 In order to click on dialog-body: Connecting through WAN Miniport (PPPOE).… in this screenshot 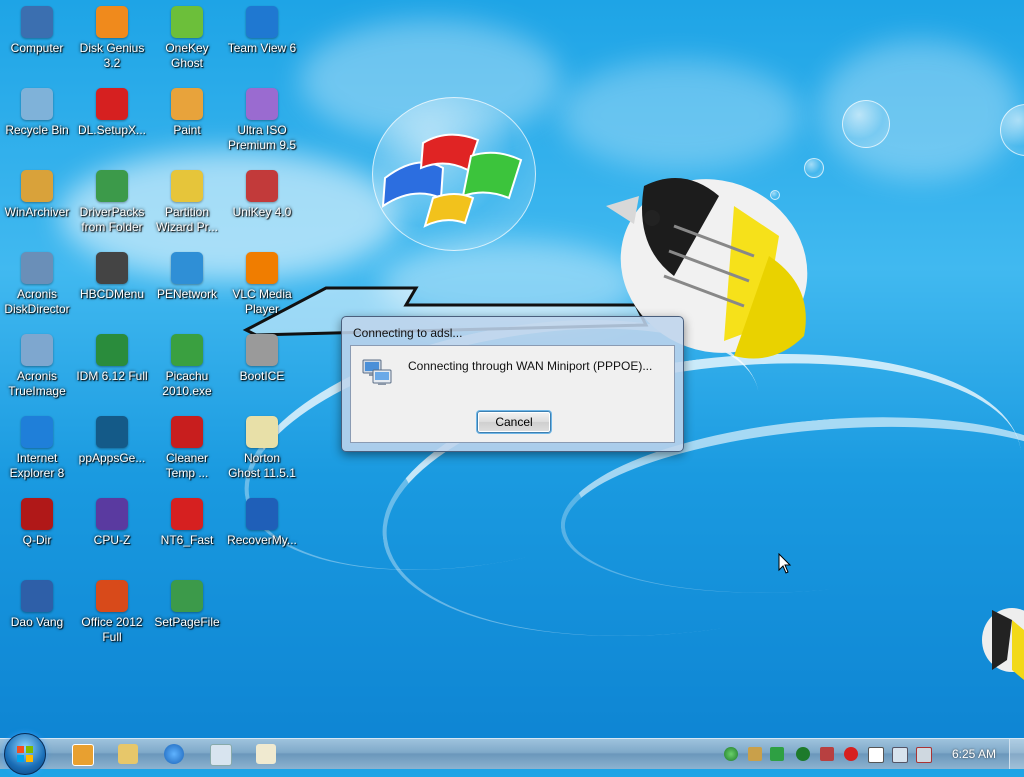, I will do `click(512, 394)`.